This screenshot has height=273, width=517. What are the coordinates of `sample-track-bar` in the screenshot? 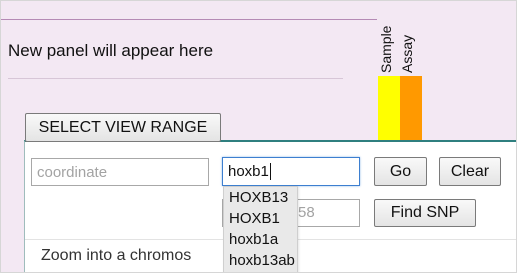 It's located at (389, 108).